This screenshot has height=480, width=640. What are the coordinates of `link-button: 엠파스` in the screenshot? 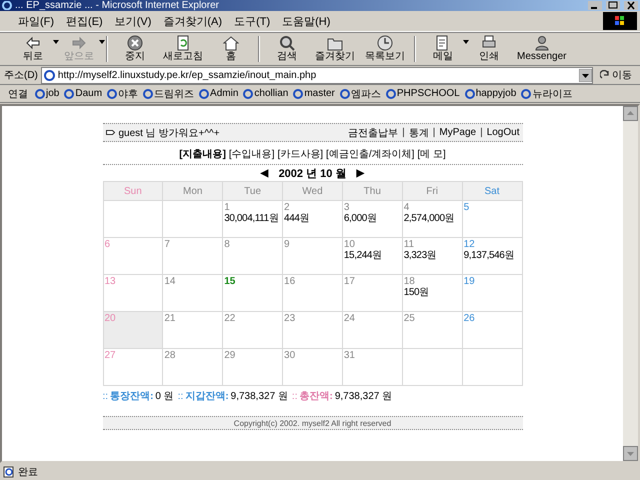 It's located at (360, 93).